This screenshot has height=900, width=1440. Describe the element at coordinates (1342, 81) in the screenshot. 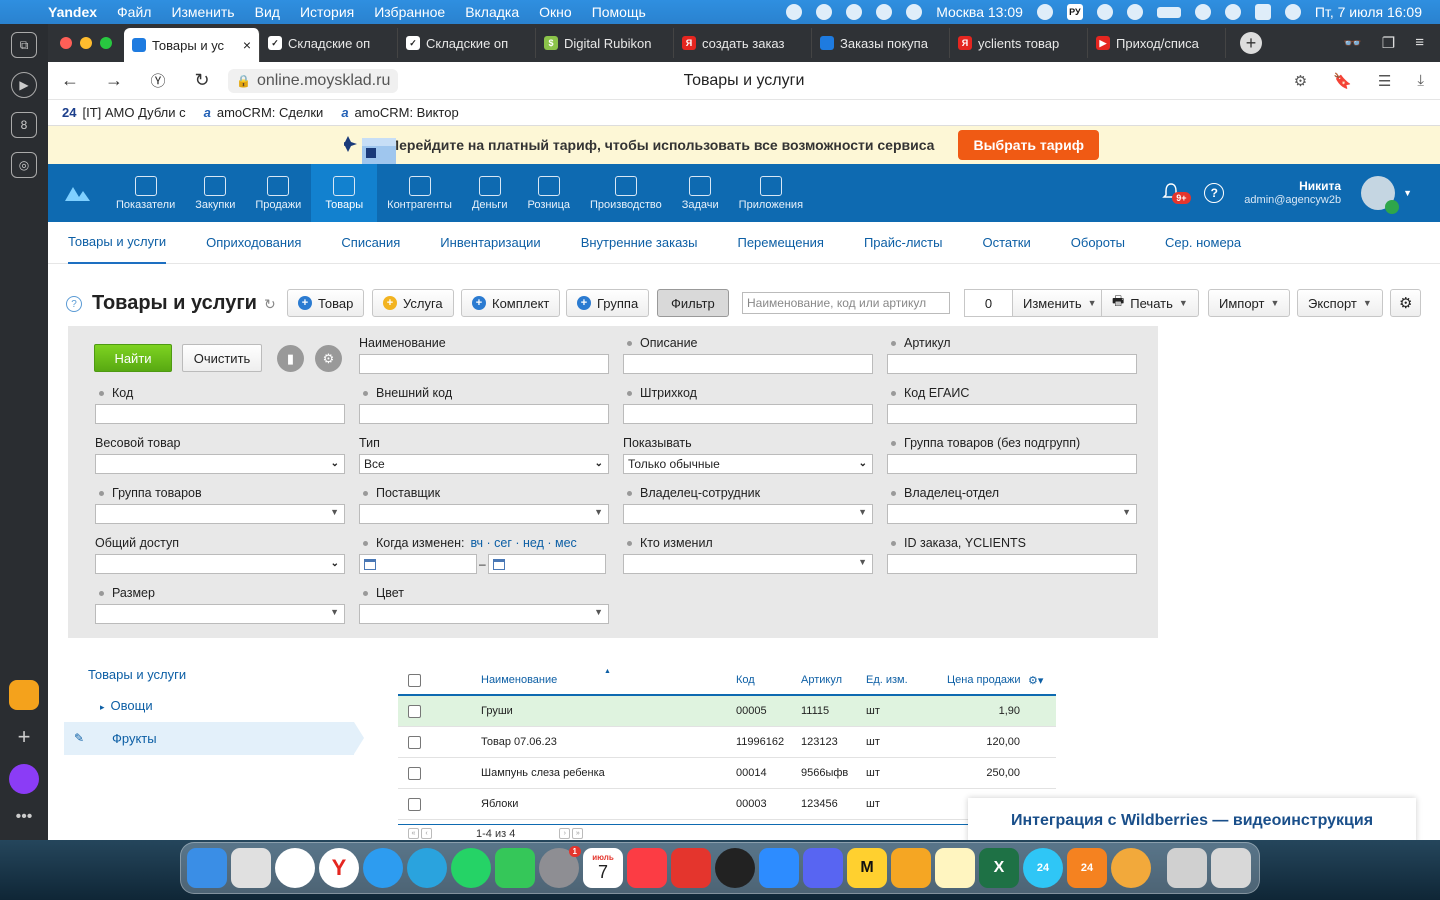

I see `bookmark-icon: 🔖` at that location.